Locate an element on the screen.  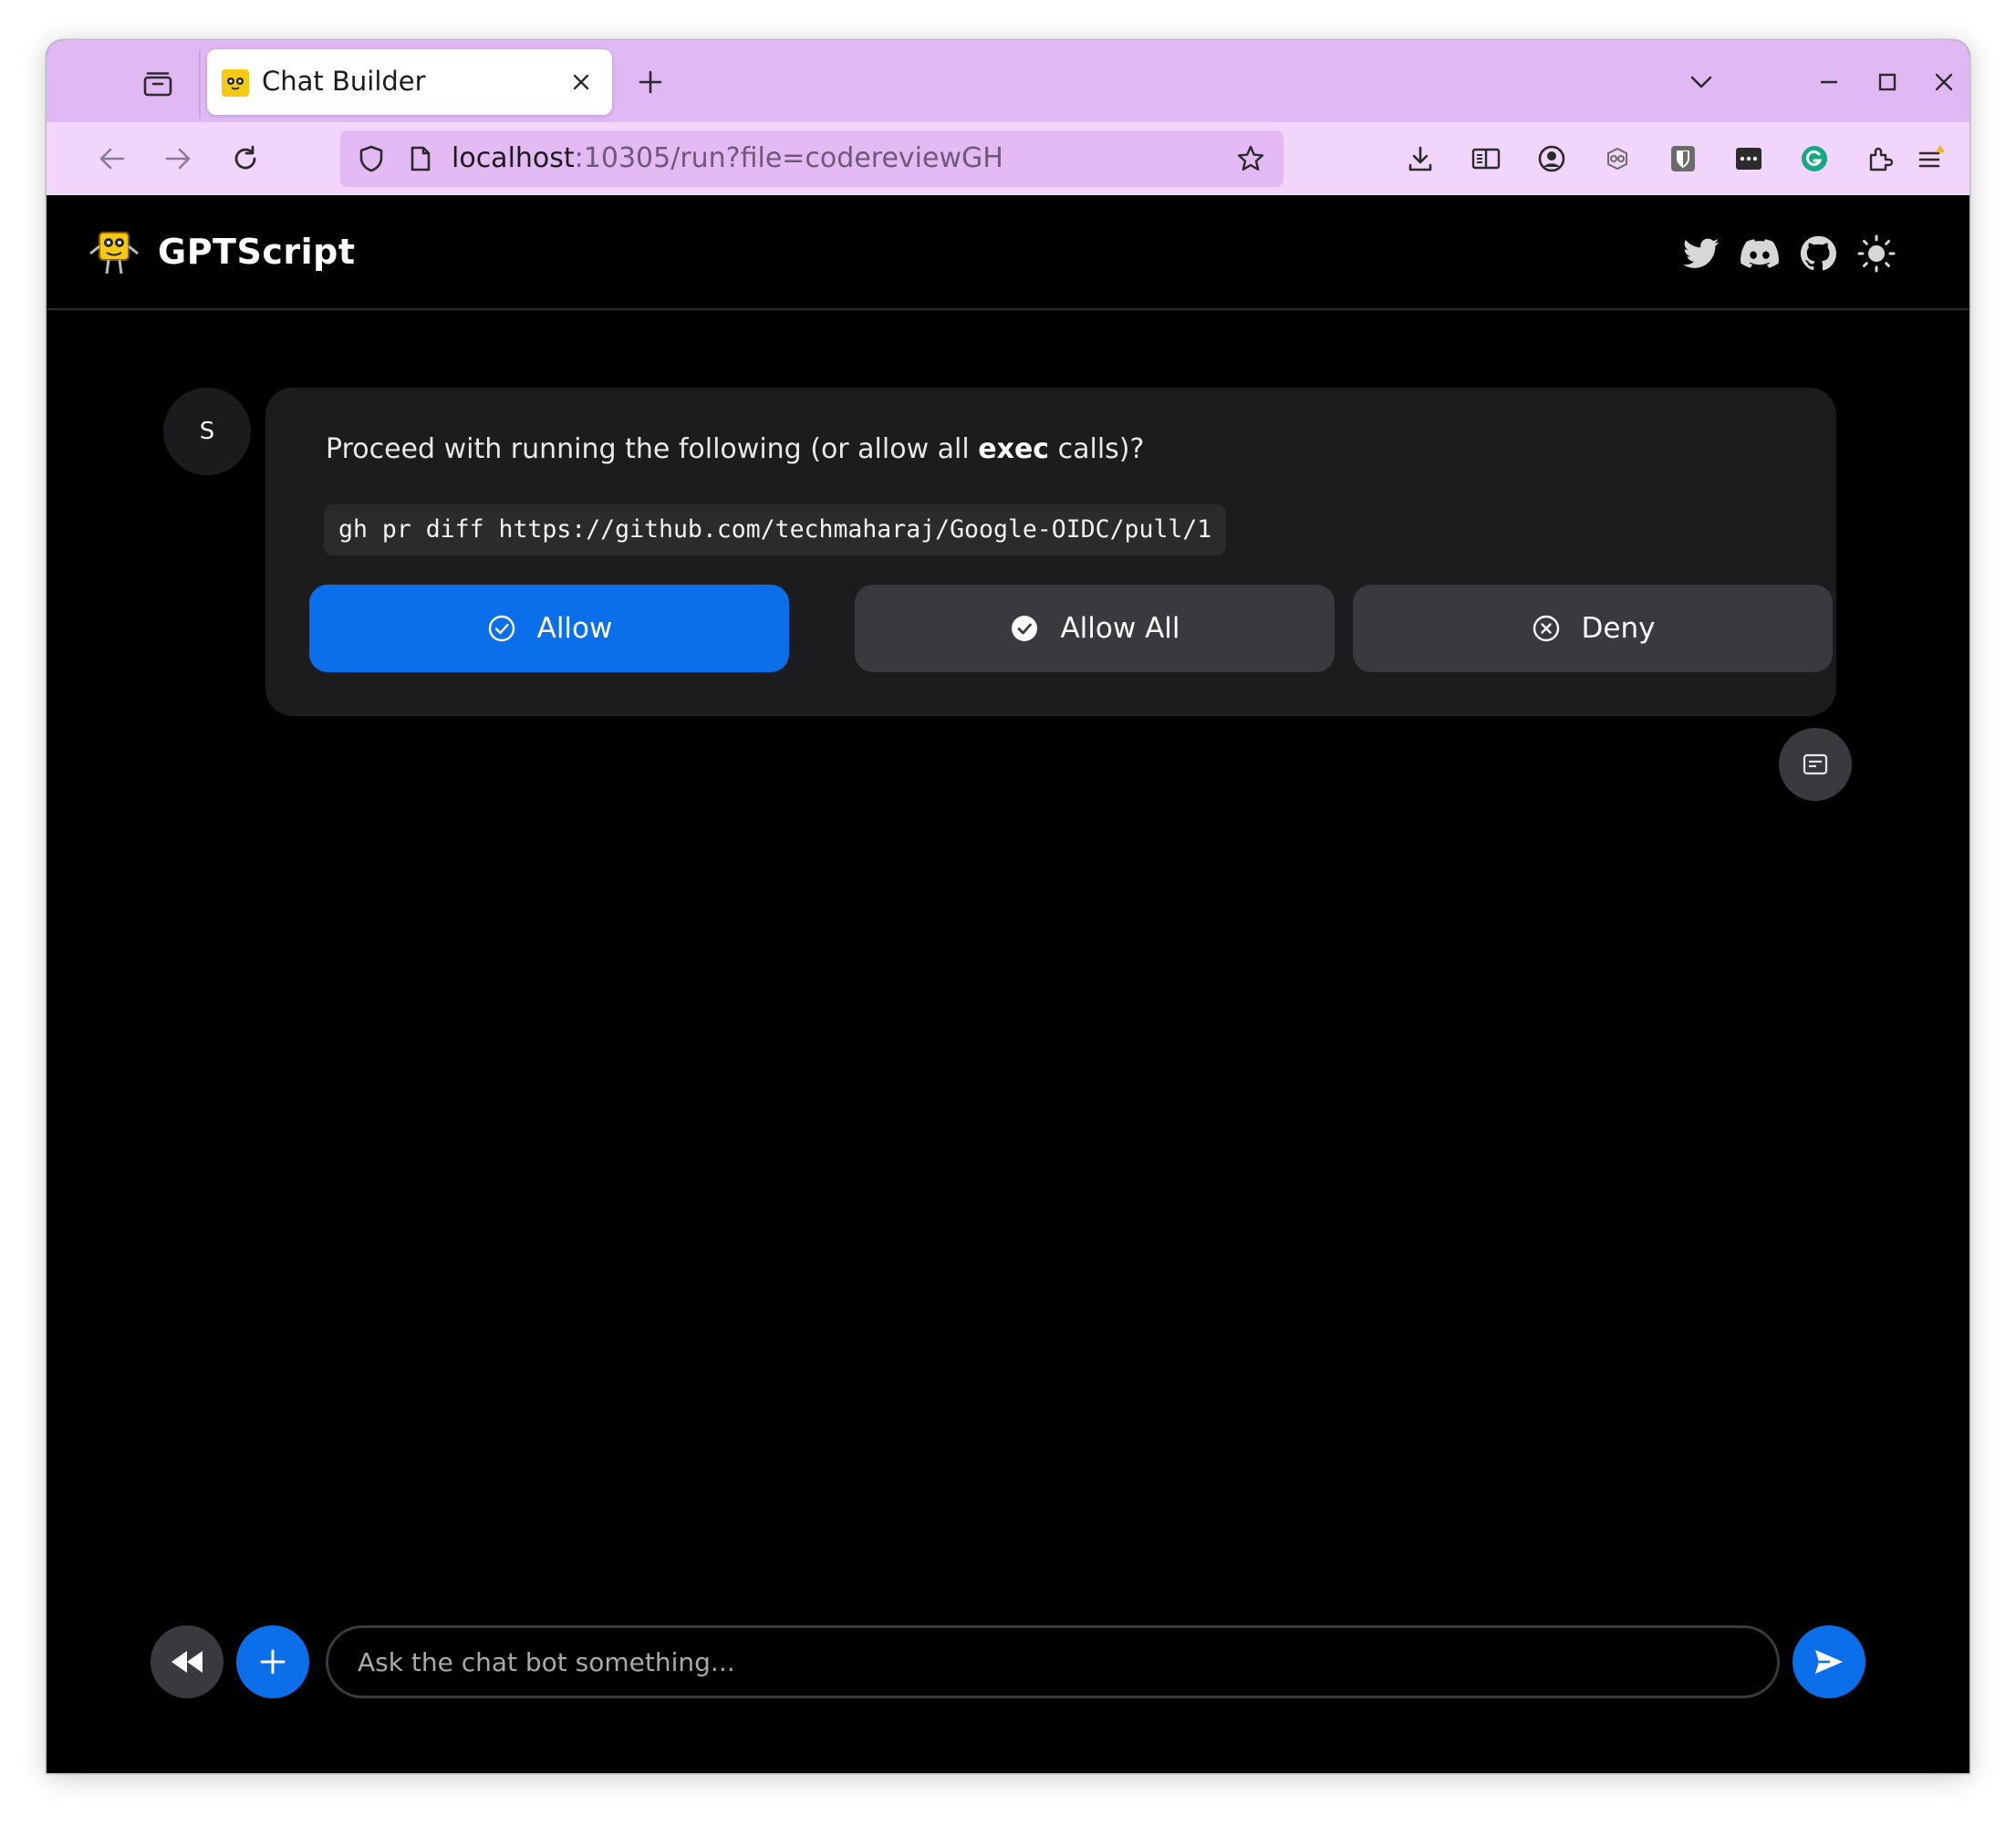
twitter-icon is located at coordinates (1701, 254).